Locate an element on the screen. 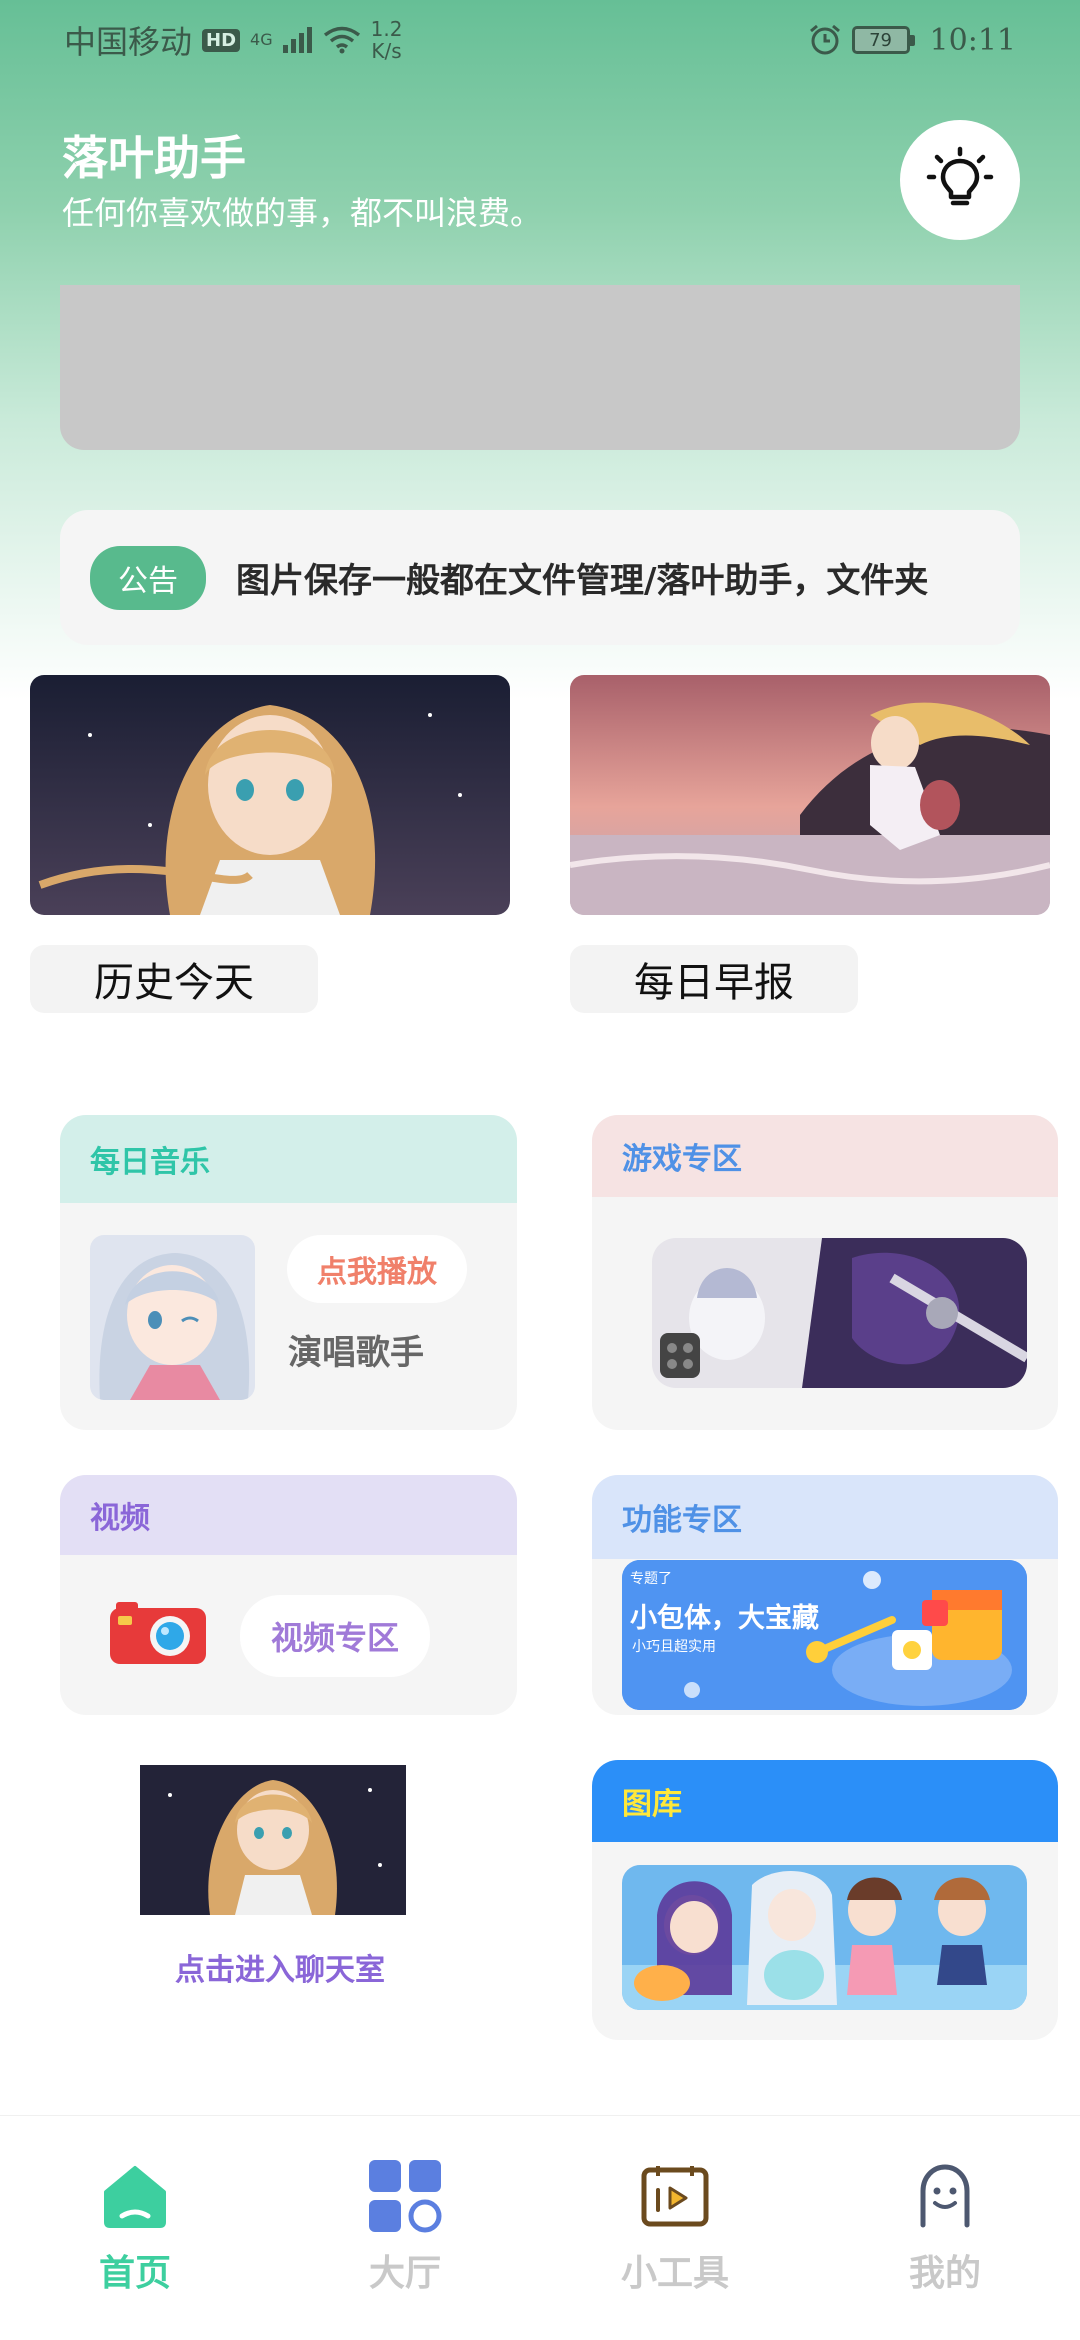 The height and width of the screenshot is (2340, 1080). enter-chat-room-link: 点击进入聊天室 is located at coordinates (280, 1967).